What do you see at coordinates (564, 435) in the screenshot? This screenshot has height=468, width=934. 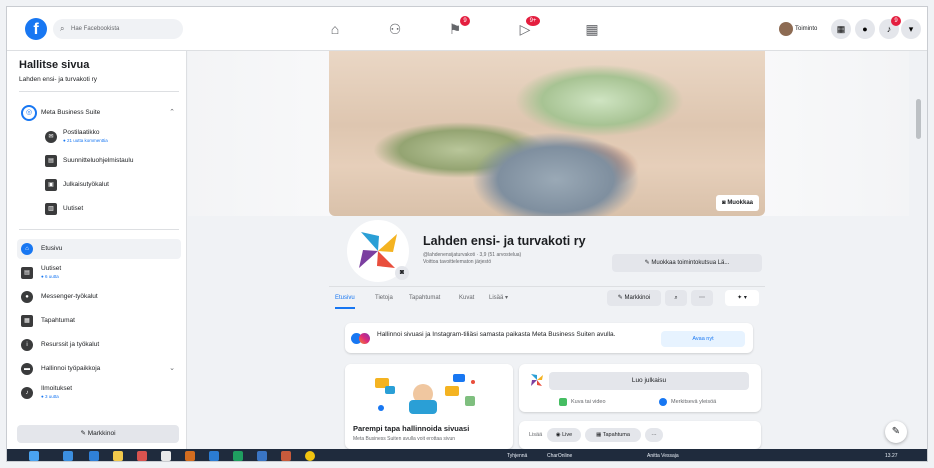 I see `live-button: ◉ Live` at bounding box center [564, 435].